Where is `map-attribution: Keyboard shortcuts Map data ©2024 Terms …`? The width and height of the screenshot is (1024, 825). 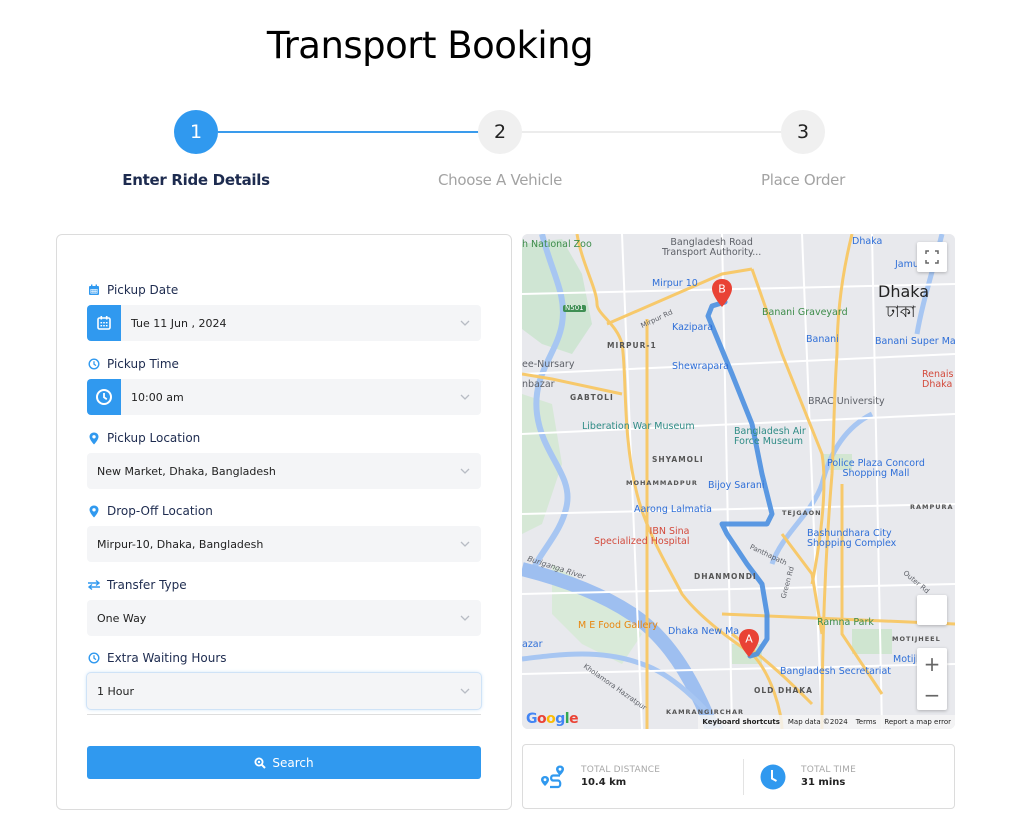
map-attribution: Keyboard shortcuts Map data ©2024 Terms … is located at coordinates (826, 722).